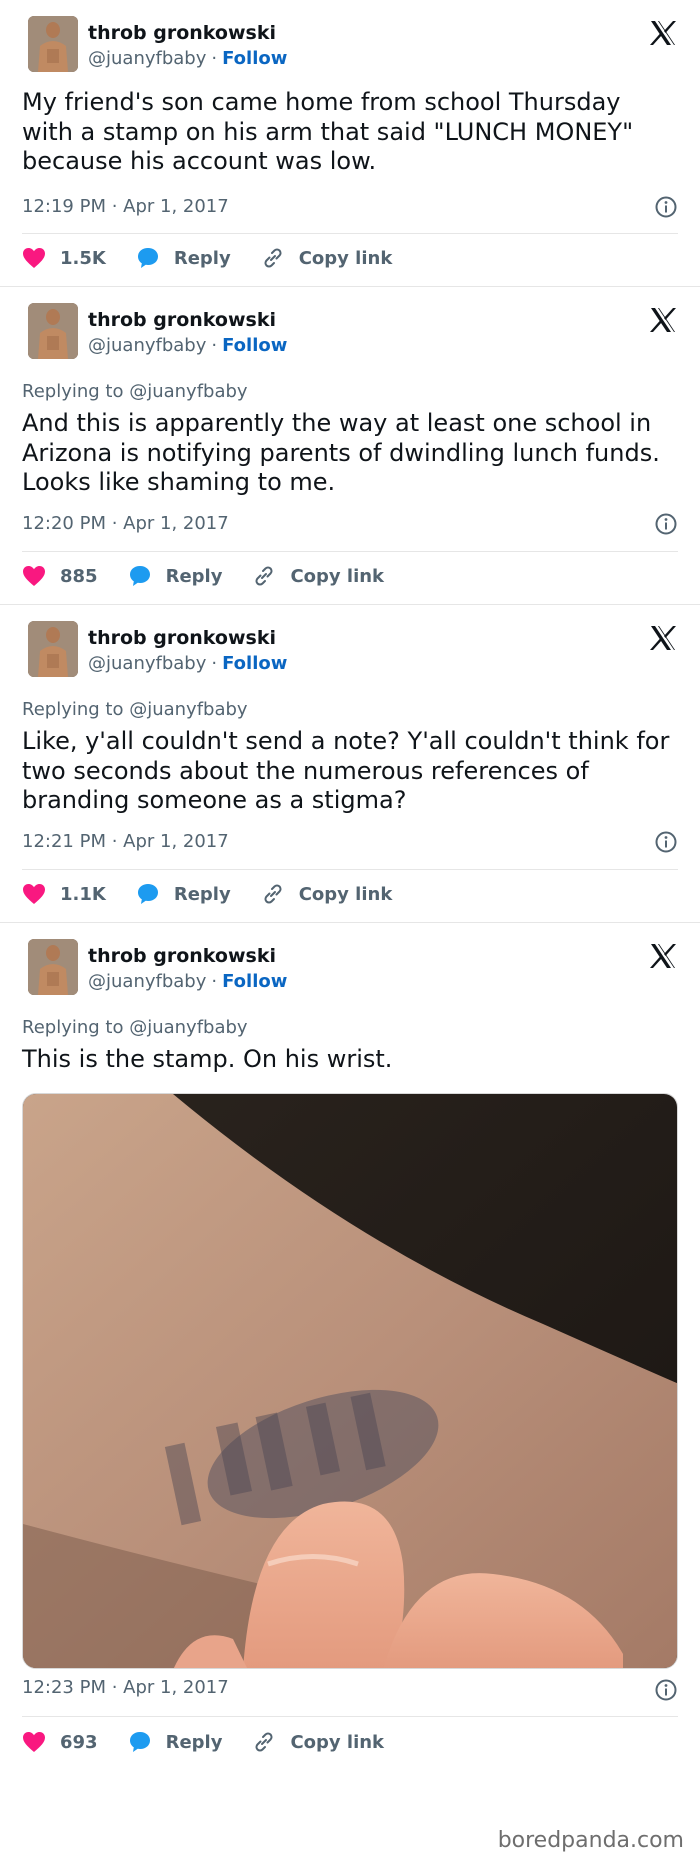 This screenshot has height=1853, width=700. I want to click on tweet-actions: 693 Reply Copy link, so click(218, 1742).